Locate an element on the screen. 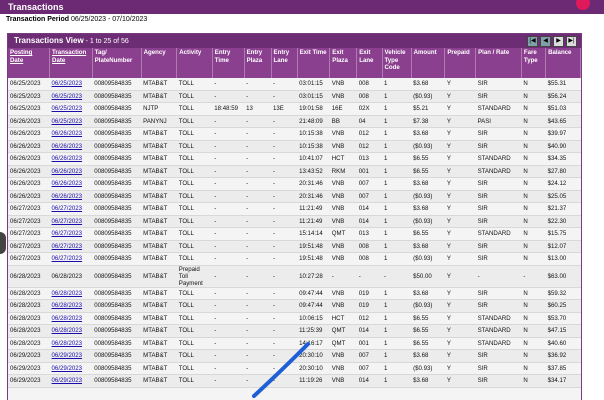  column-header-label: Exit Plaza is located at coordinates (340, 56).